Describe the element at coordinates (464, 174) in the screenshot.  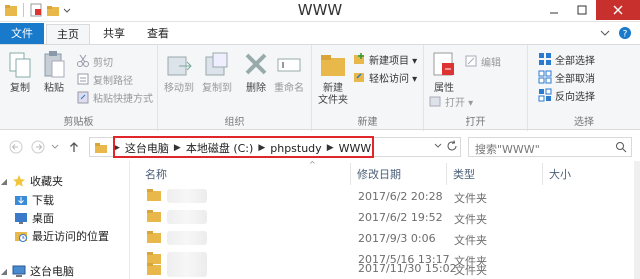
I see `column-header-label: 类型` at that location.